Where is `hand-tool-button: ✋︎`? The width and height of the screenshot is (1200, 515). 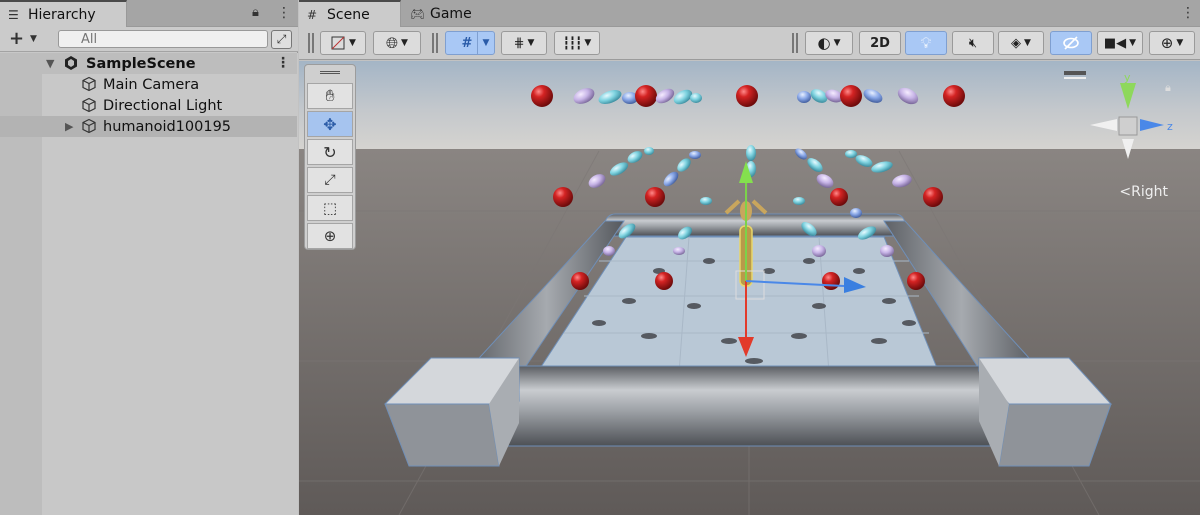 hand-tool-button: ✋︎ is located at coordinates (330, 96).